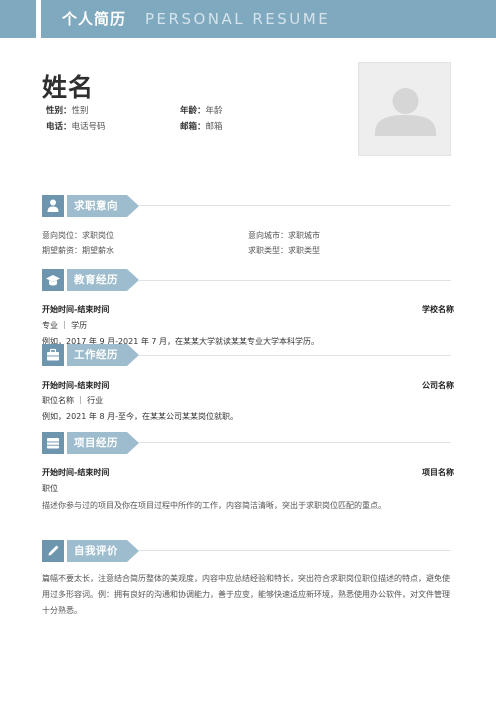  I want to click on folder-icon, so click(53, 443).